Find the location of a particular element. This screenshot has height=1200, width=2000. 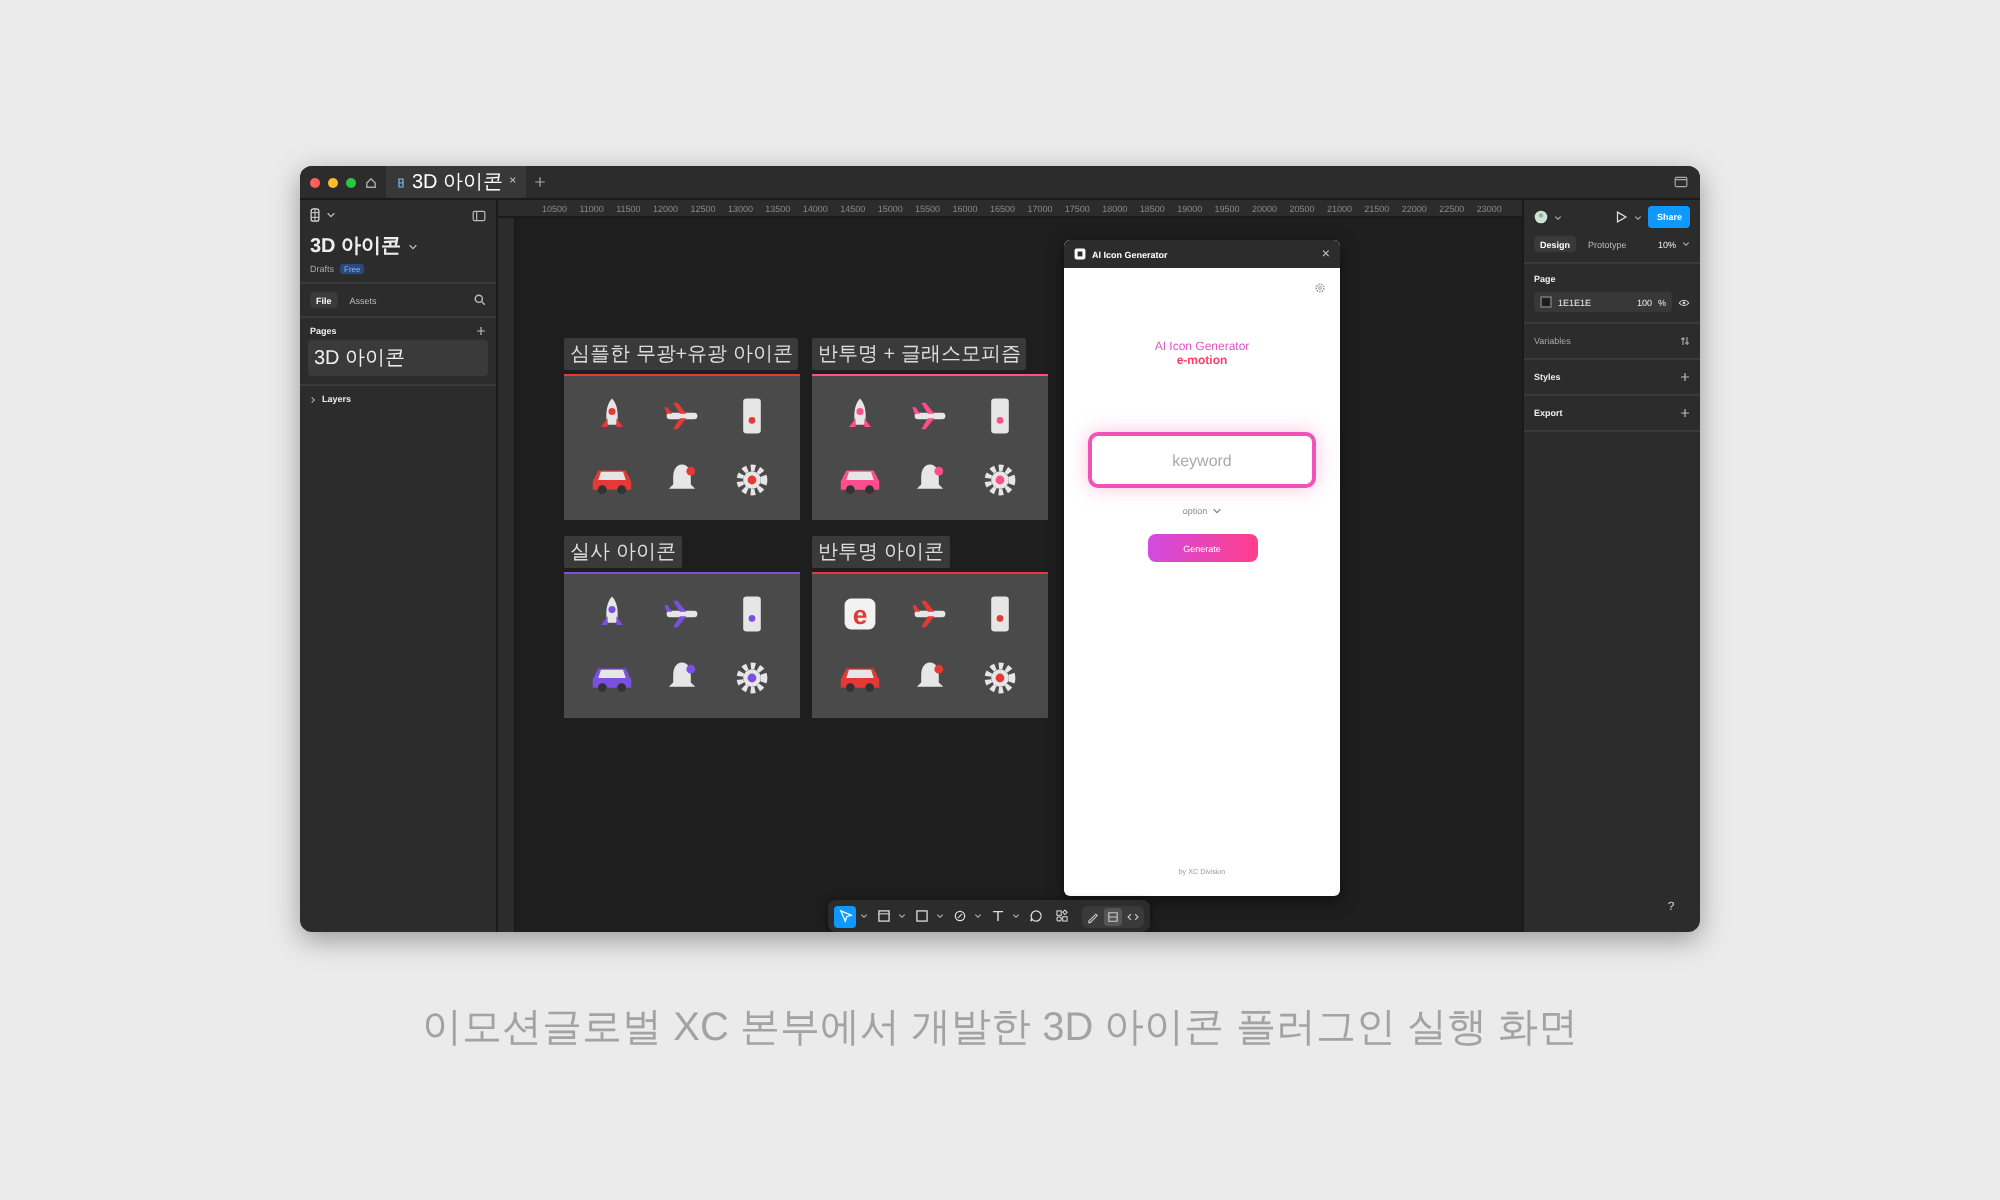

grid-icon is located at coordinates (1061, 916).